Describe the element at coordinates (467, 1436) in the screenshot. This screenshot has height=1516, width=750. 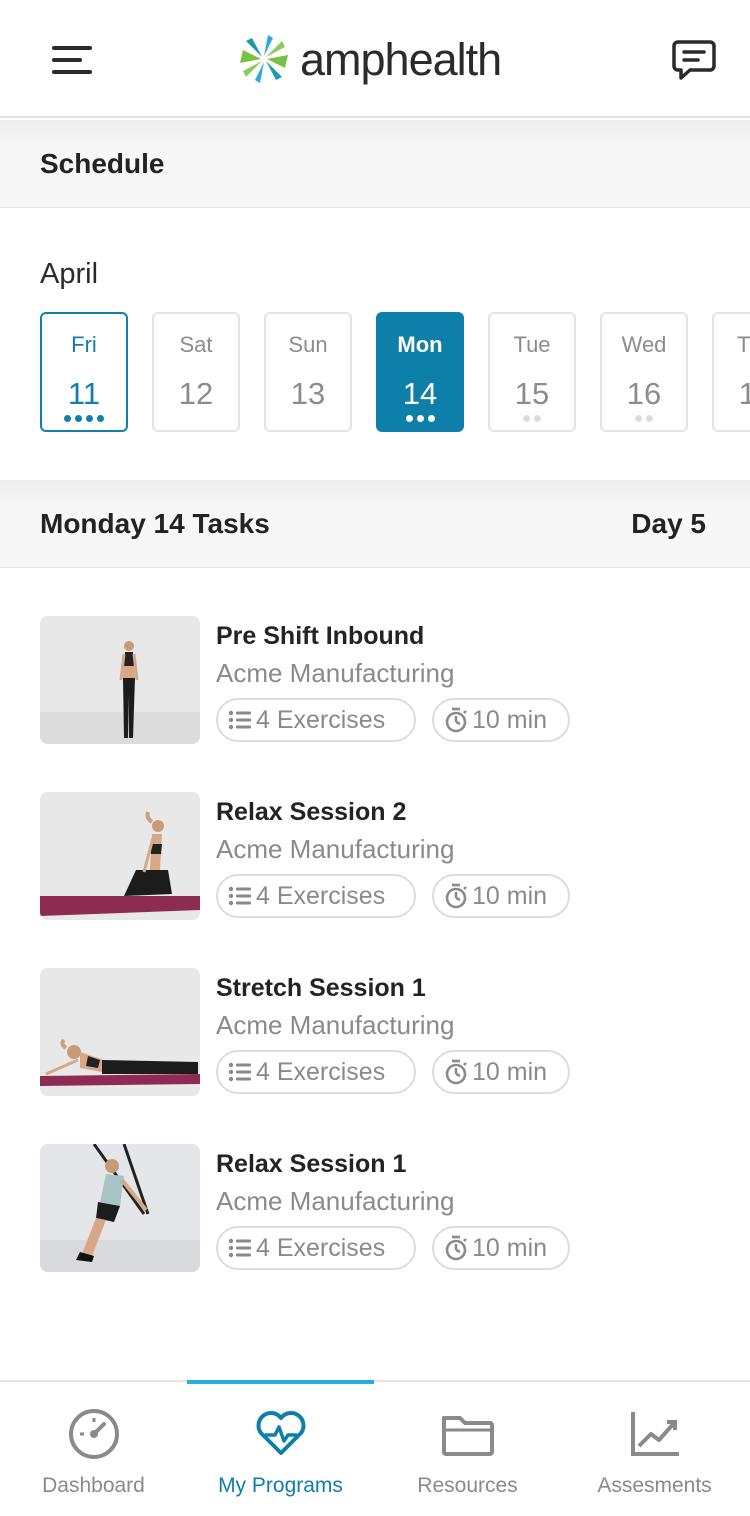
I see `folder-icon` at that location.